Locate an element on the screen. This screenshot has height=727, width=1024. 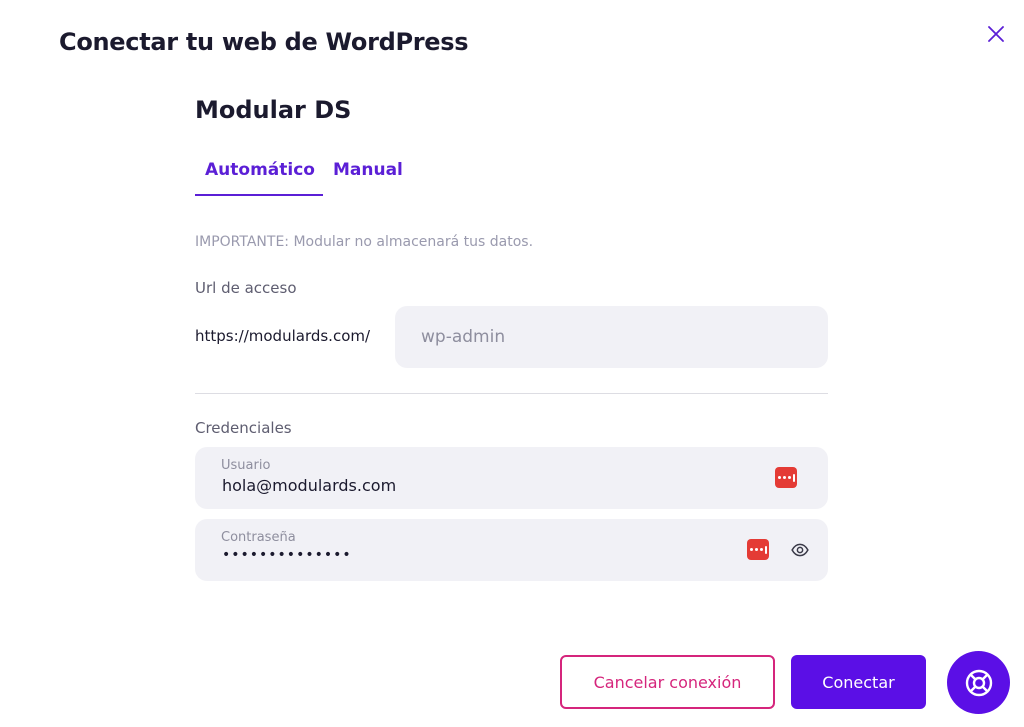
help-button is located at coordinates (978, 682).